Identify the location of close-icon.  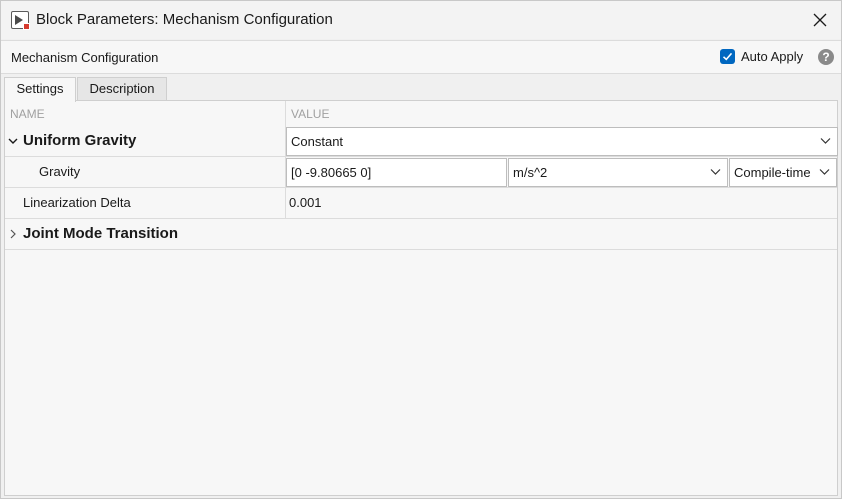
(820, 20).